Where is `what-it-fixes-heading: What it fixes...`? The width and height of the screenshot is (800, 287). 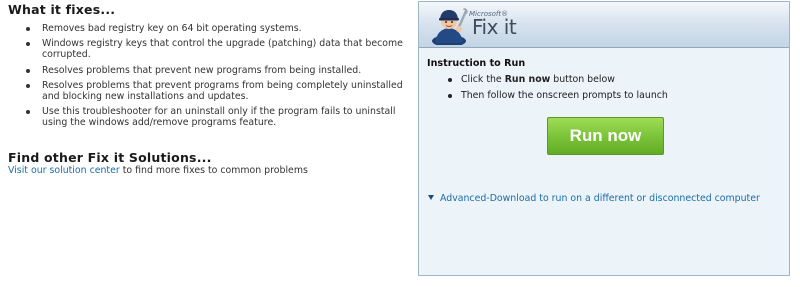 what-it-fixes-heading: What it fixes... is located at coordinates (62, 9).